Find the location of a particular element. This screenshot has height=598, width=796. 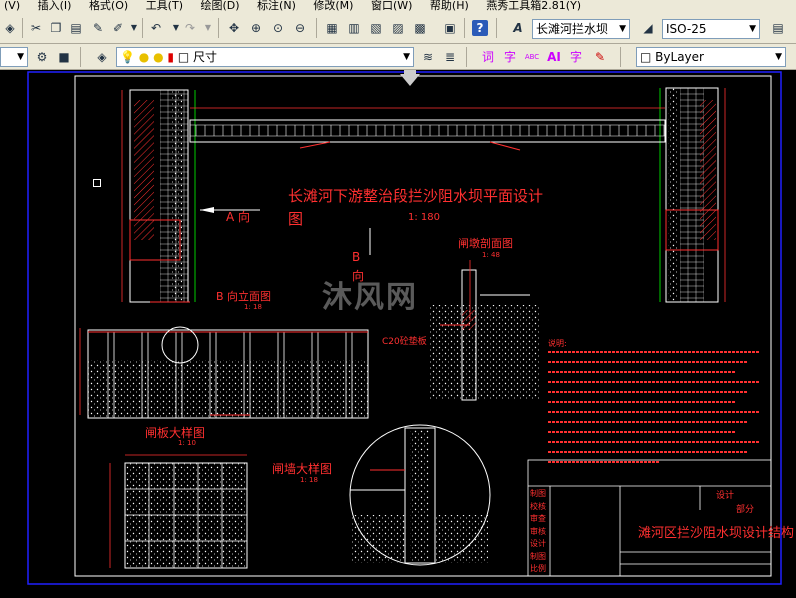

menu-yanxiu: 燕秀工具箱2.81(Y) is located at coordinates (533, 6).